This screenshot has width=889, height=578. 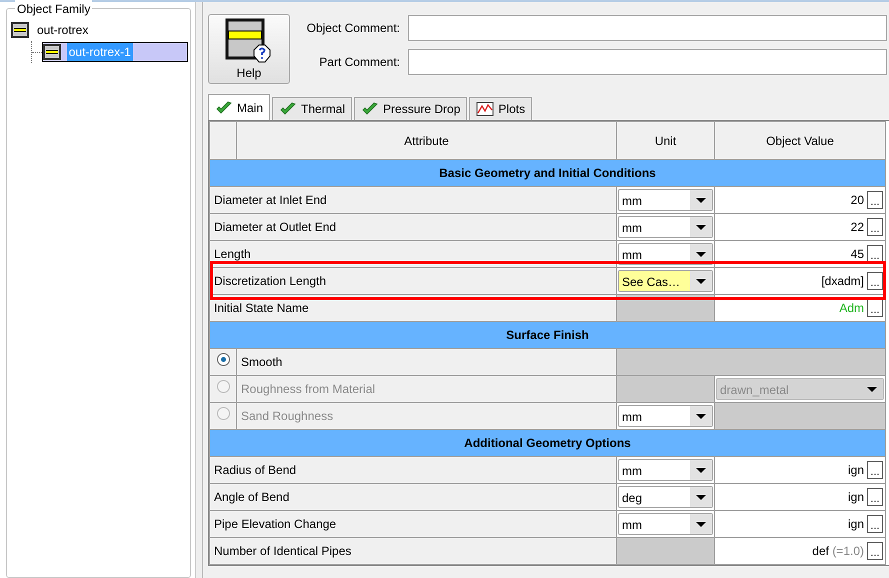 What do you see at coordinates (413, 227) in the screenshot?
I see `attribute-label: Diameter at Outlet End` at bounding box center [413, 227].